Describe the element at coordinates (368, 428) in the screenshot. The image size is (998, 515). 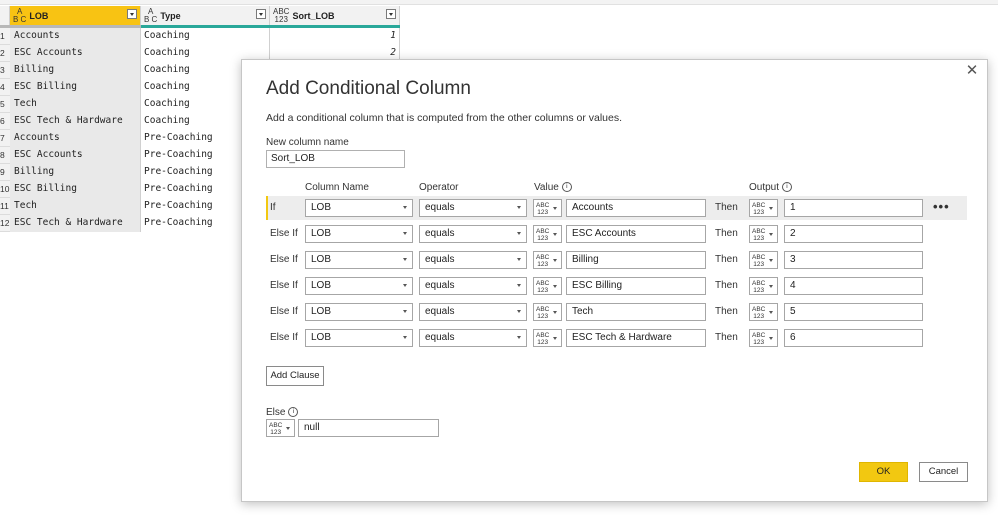
I see `else-value-input: null` at that location.